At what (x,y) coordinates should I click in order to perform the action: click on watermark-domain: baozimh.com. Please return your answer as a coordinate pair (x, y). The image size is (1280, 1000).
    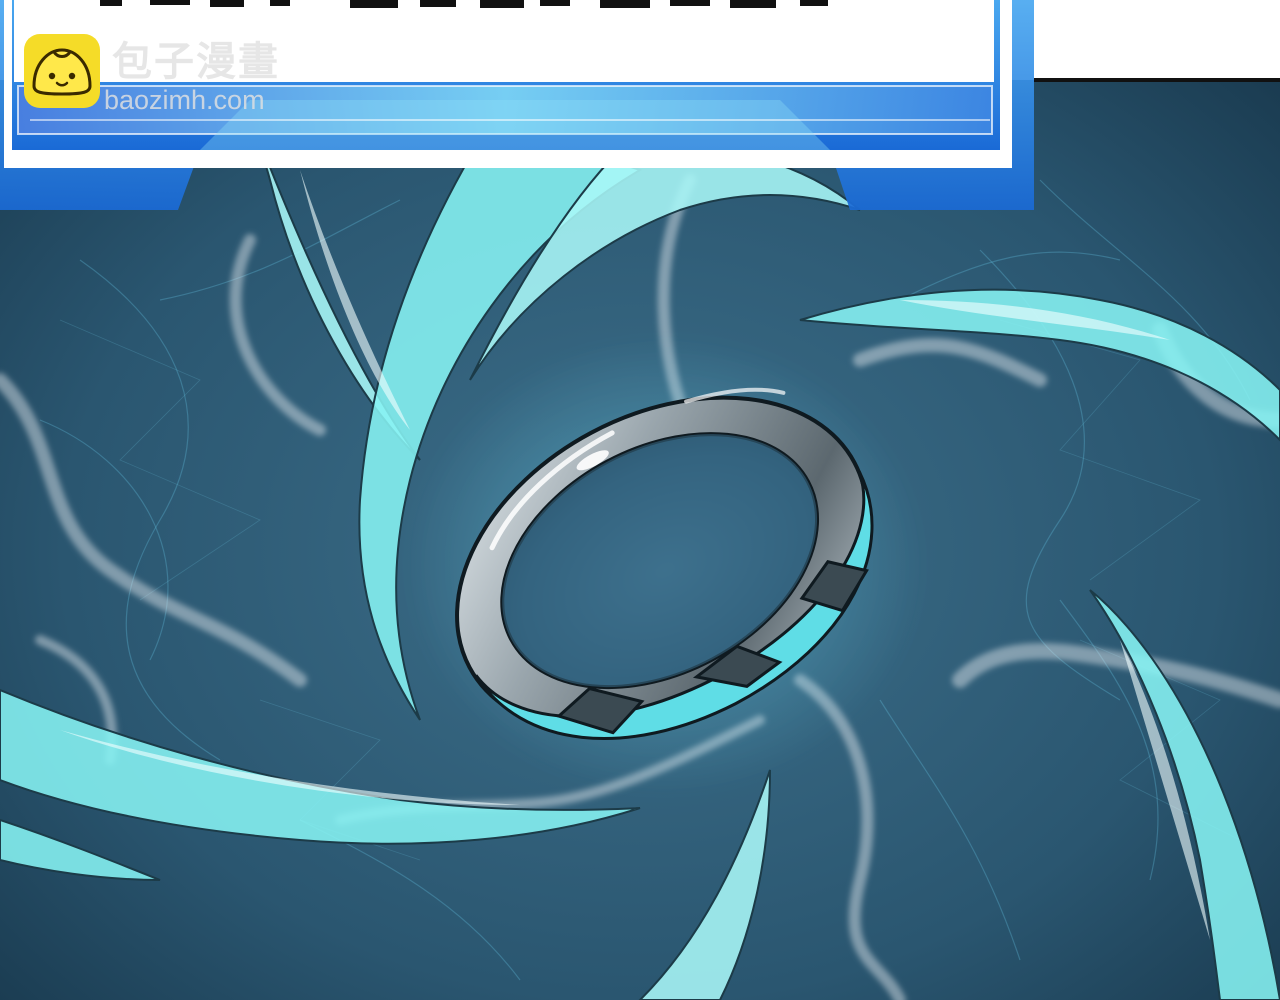
    Looking at the image, I should click on (184, 100).